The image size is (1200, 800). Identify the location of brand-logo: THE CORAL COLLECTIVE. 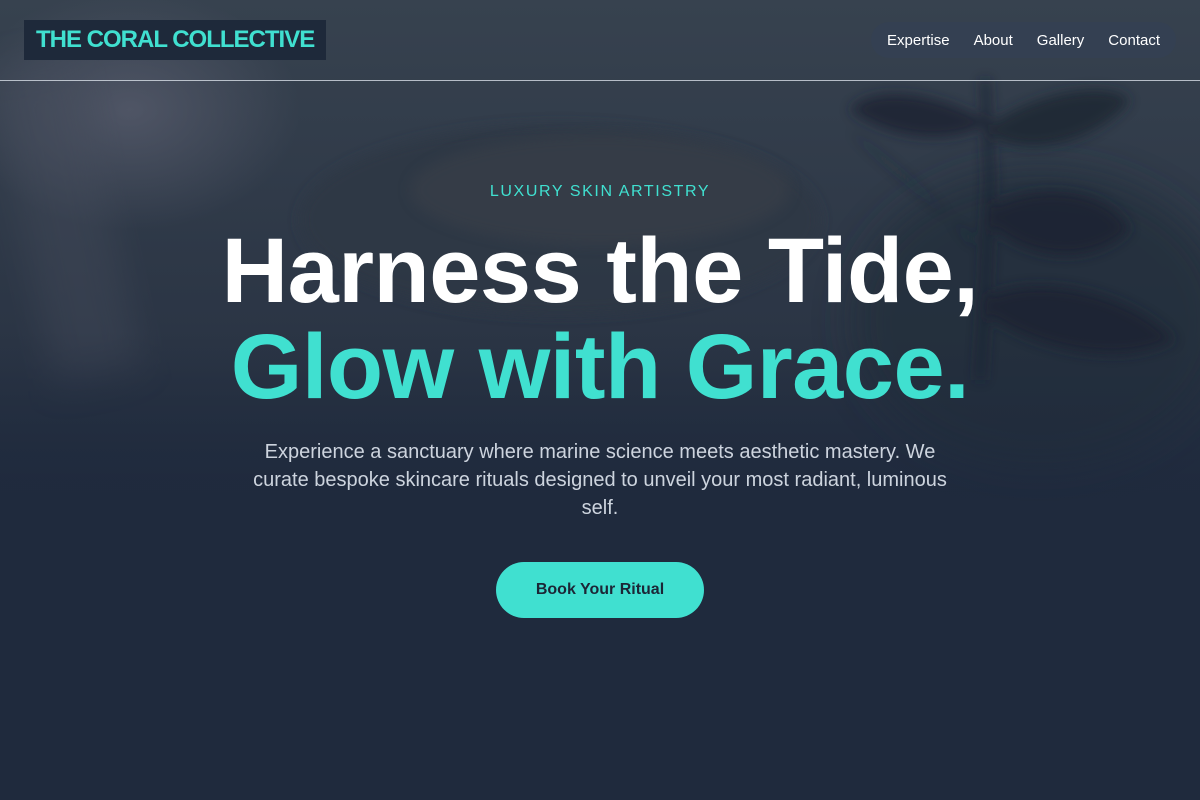
(175, 40).